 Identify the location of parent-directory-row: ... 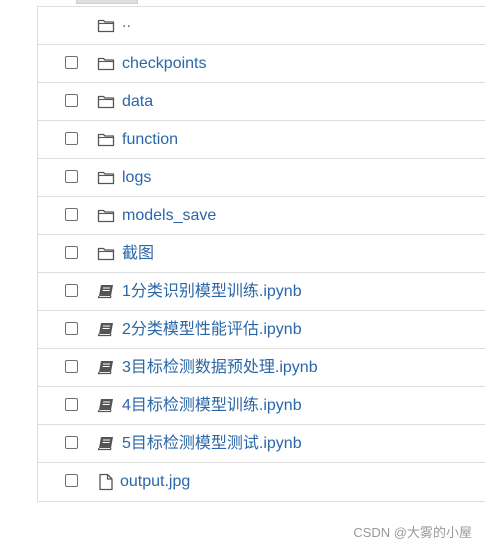
(261, 26).